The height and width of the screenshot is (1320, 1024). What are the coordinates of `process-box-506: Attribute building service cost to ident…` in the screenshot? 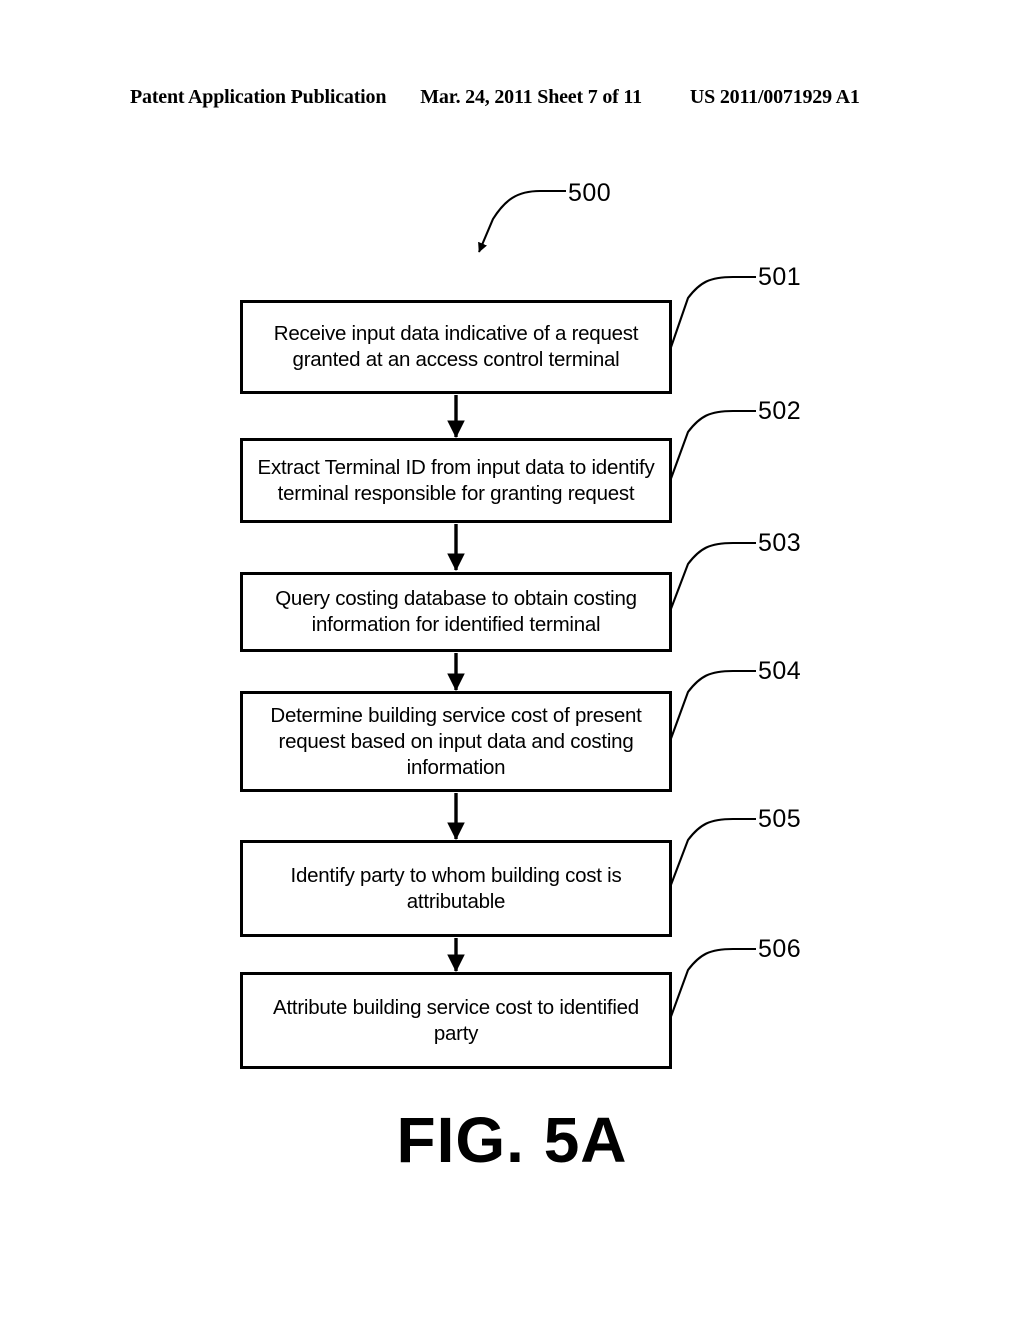 It's located at (456, 1020).